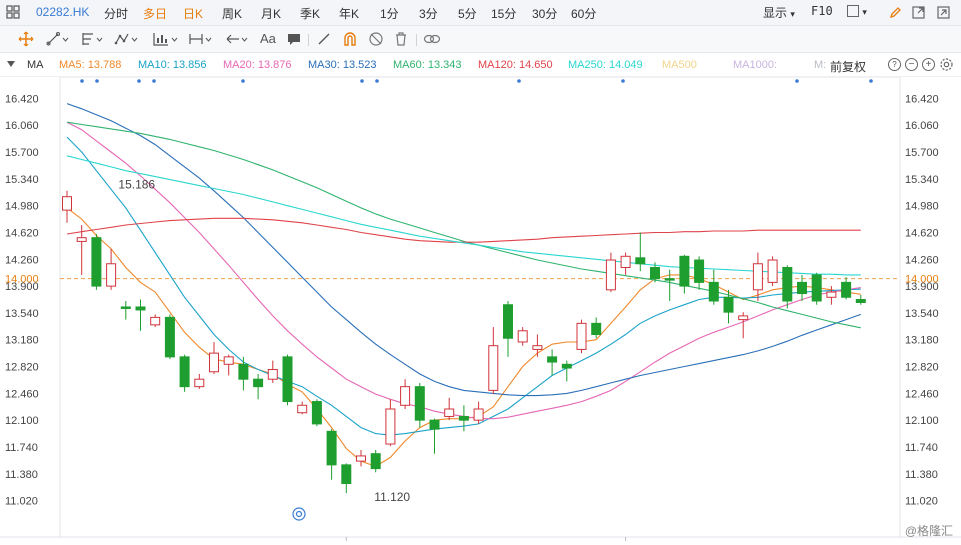  I want to click on toolbar-divider, so click(308, 40).